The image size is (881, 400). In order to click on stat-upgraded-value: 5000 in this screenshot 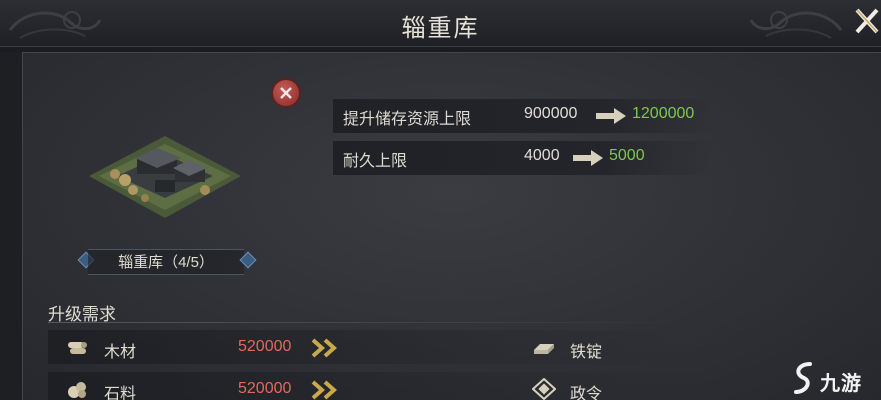, I will do `click(627, 155)`.